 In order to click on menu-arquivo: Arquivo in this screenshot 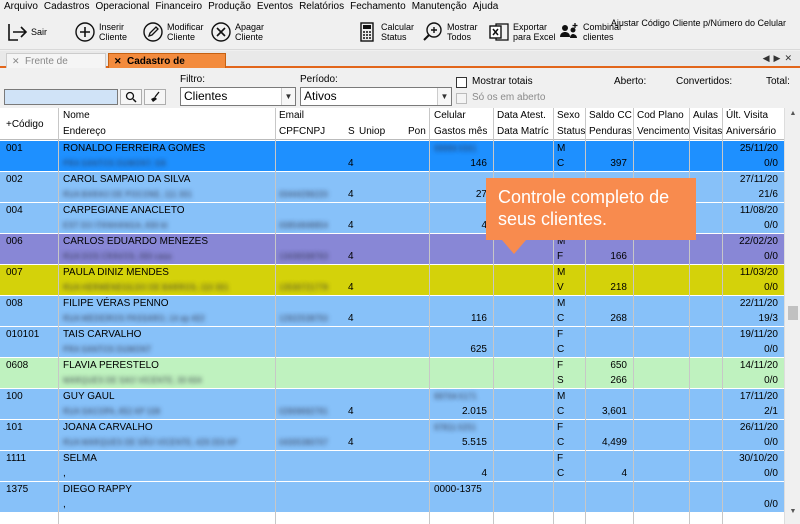, I will do `click(19, 7)`.